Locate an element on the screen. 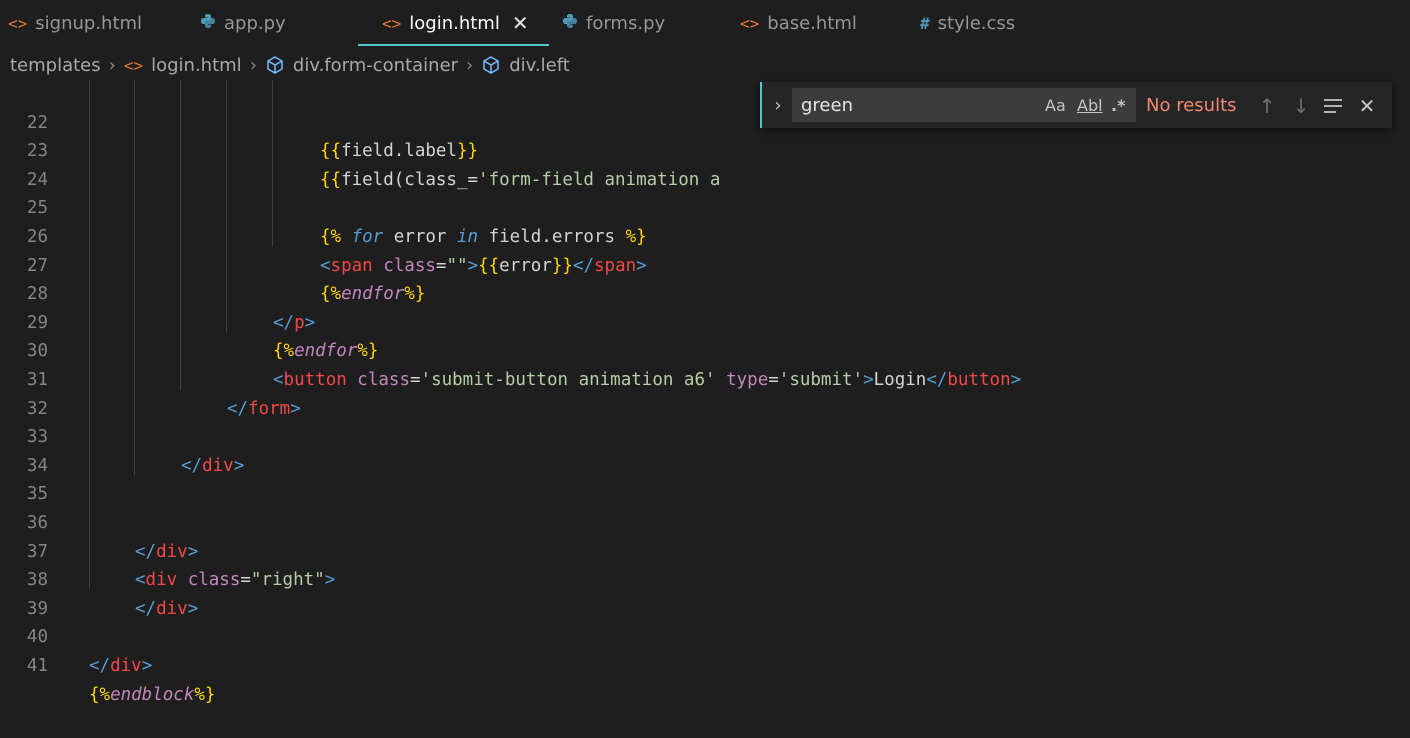 This screenshot has height=738, width=1410. css-icon: # is located at coordinates (925, 23).